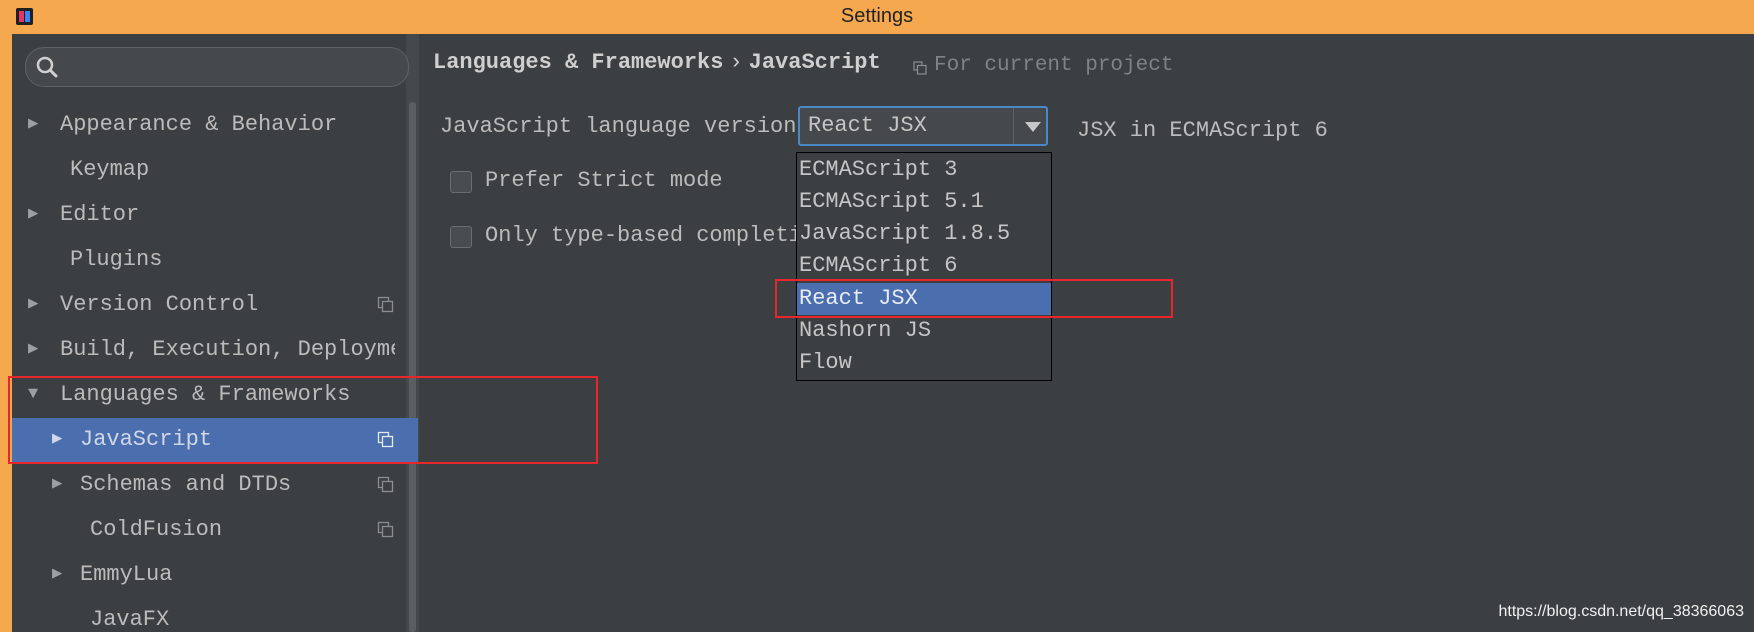  Describe the element at coordinates (205, 394) in the screenshot. I see `sidebar-item-label: Languages & Frameworks` at that location.